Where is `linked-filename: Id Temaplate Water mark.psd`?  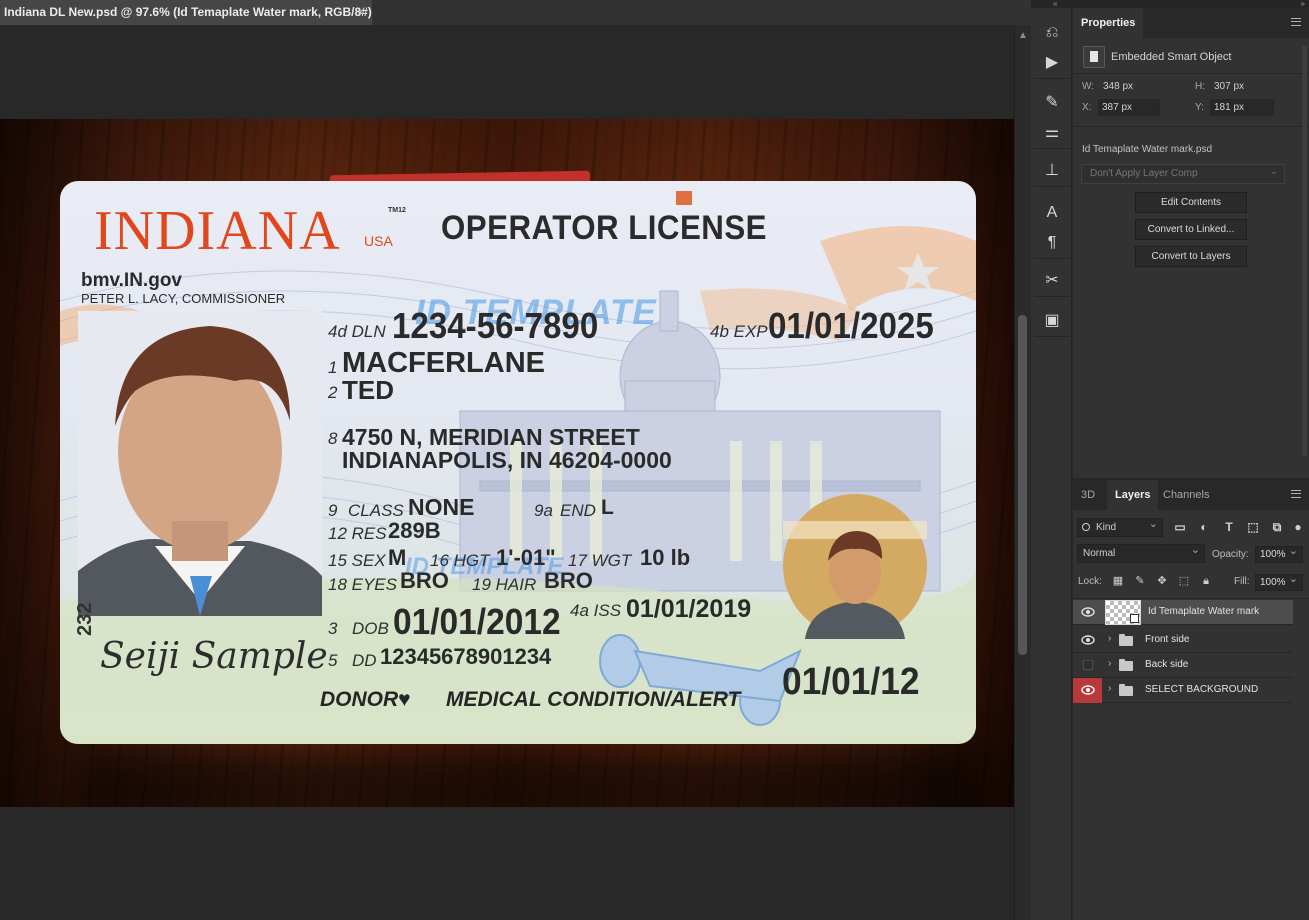
linked-filename: Id Temaplate Water mark.psd is located at coordinates (1147, 149).